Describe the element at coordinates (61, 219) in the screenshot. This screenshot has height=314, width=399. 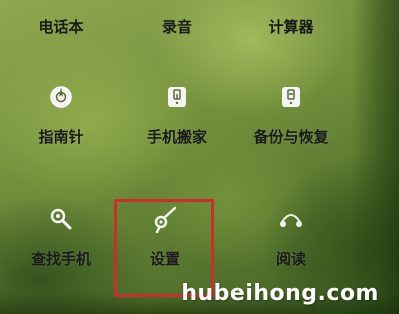
I see `find-phone-icon` at that location.